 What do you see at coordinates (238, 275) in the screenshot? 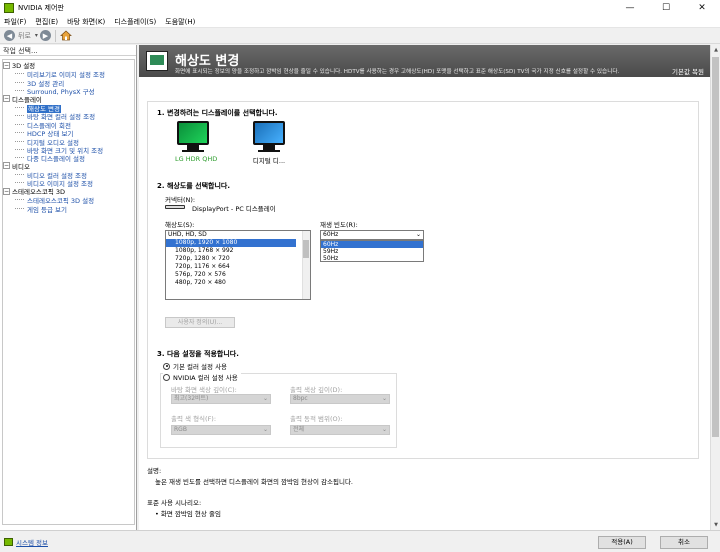
I see `resolution-option: 576p, 720 × 576` at bounding box center [238, 275].